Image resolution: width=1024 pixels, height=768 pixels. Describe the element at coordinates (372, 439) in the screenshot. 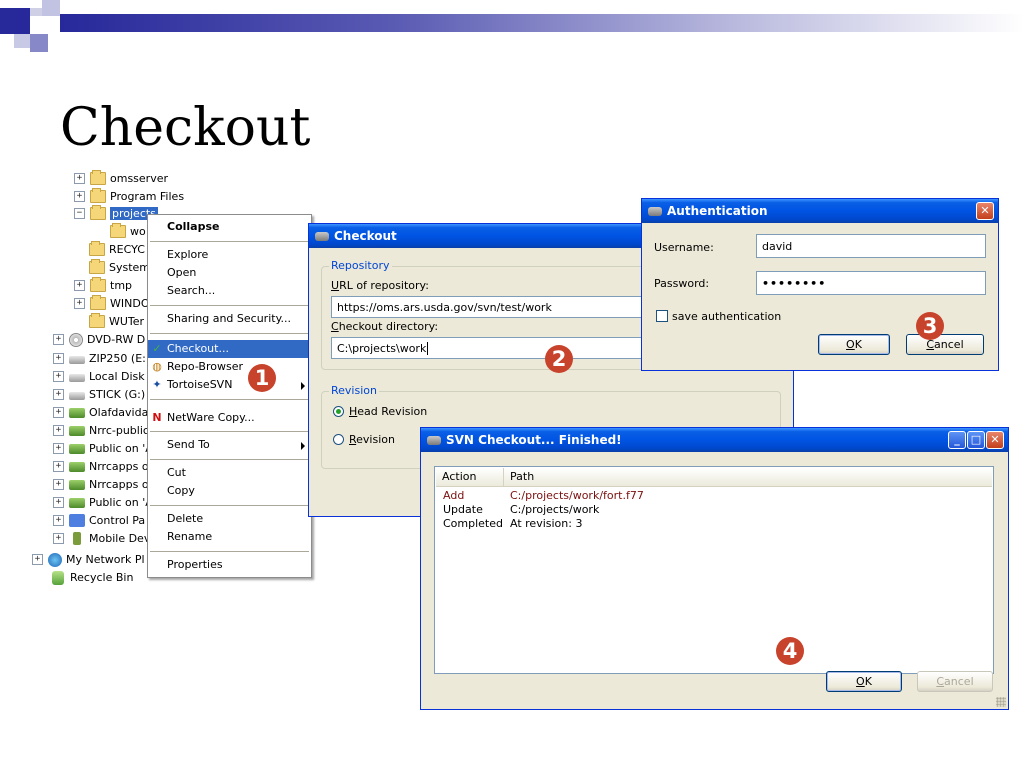

I see `revision-label: Revision` at that location.